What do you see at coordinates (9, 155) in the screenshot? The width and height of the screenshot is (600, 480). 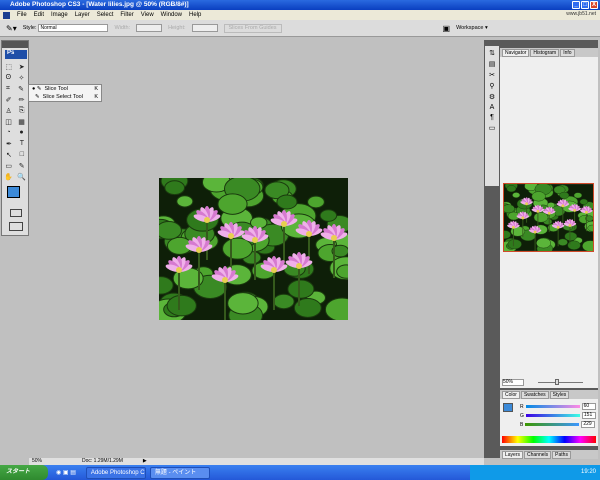 I see `tool-icon: ↖` at bounding box center [9, 155].